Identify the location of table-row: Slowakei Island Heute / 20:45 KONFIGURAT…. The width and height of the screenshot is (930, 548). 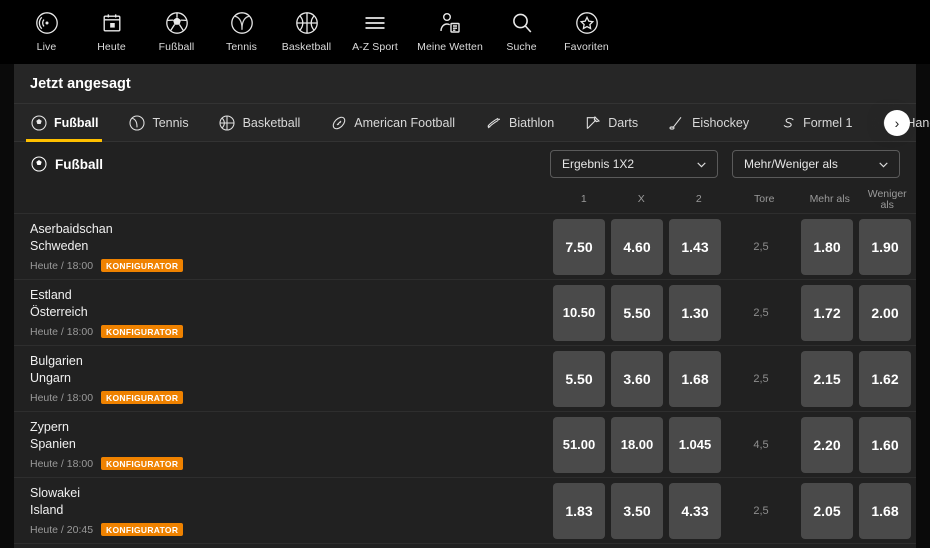
(465, 511).